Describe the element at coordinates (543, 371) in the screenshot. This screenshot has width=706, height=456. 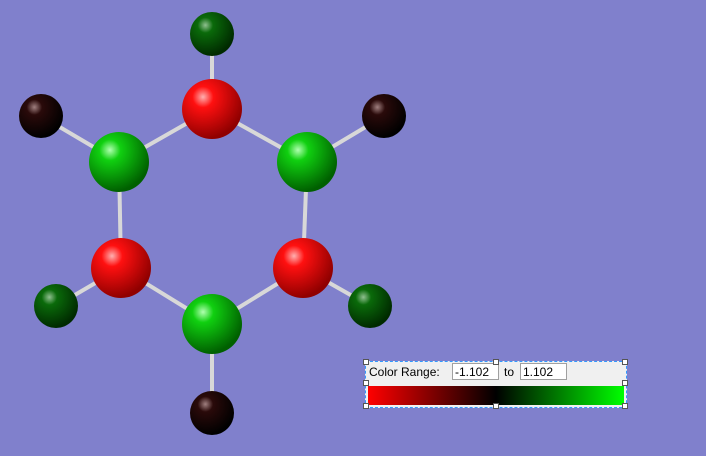
I see `color-range-max-input: 1.102` at that location.